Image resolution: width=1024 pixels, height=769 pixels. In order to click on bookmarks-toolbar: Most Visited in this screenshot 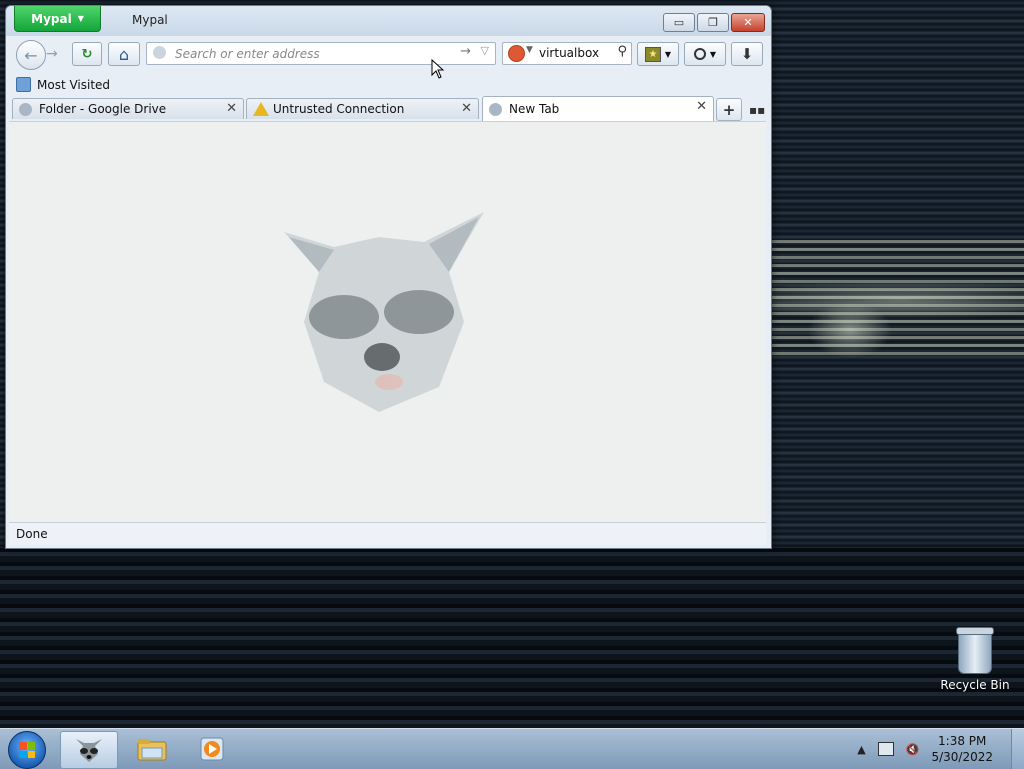, I will do `click(388, 86)`.